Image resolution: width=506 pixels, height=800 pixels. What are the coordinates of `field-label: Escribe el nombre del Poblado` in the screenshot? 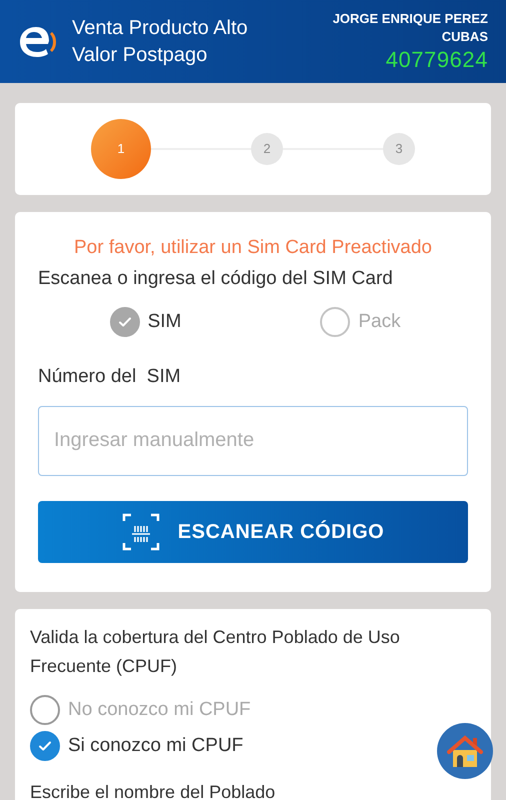 It's located at (153, 790).